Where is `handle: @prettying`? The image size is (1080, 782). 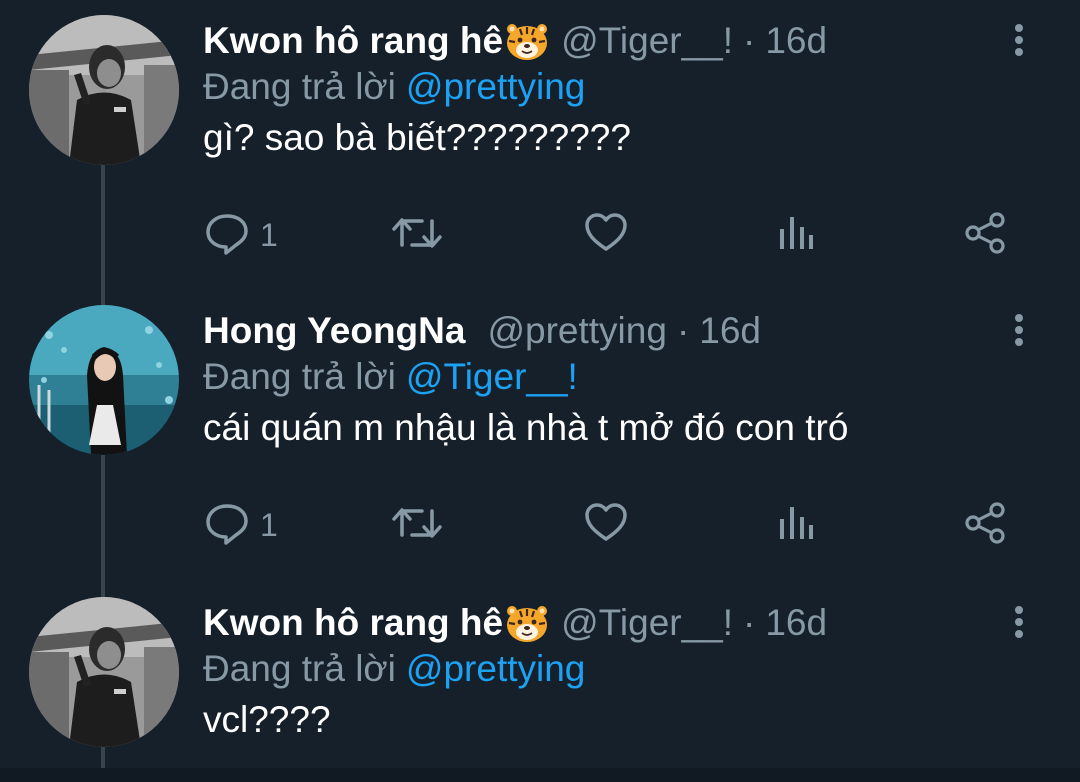
handle: @prettying is located at coordinates (576, 331).